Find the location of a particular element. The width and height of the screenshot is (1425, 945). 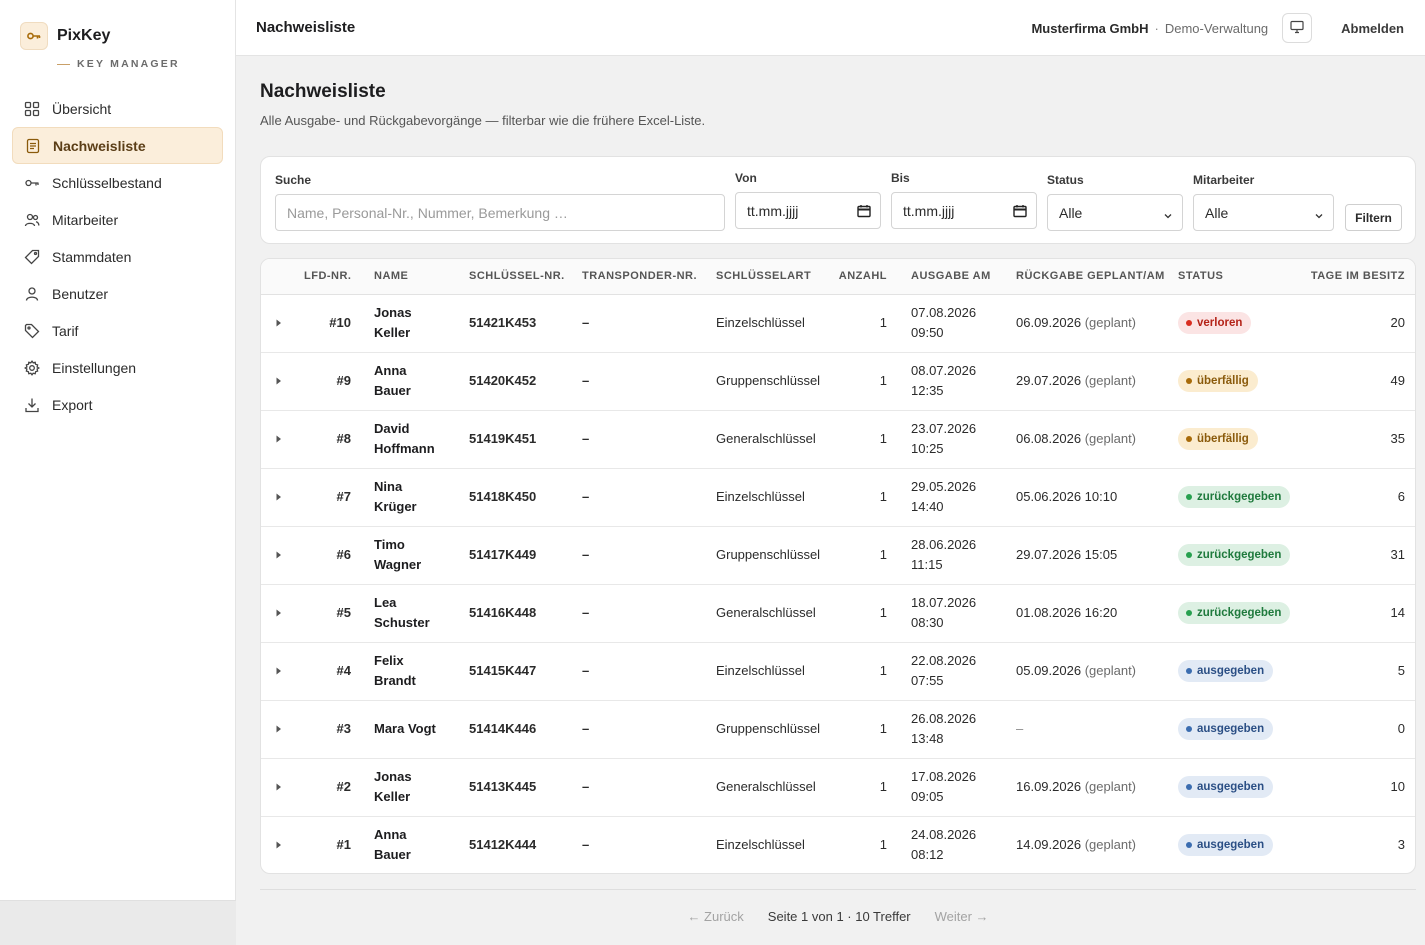

logout-button: Abmelden is located at coordinates (1372, 28).